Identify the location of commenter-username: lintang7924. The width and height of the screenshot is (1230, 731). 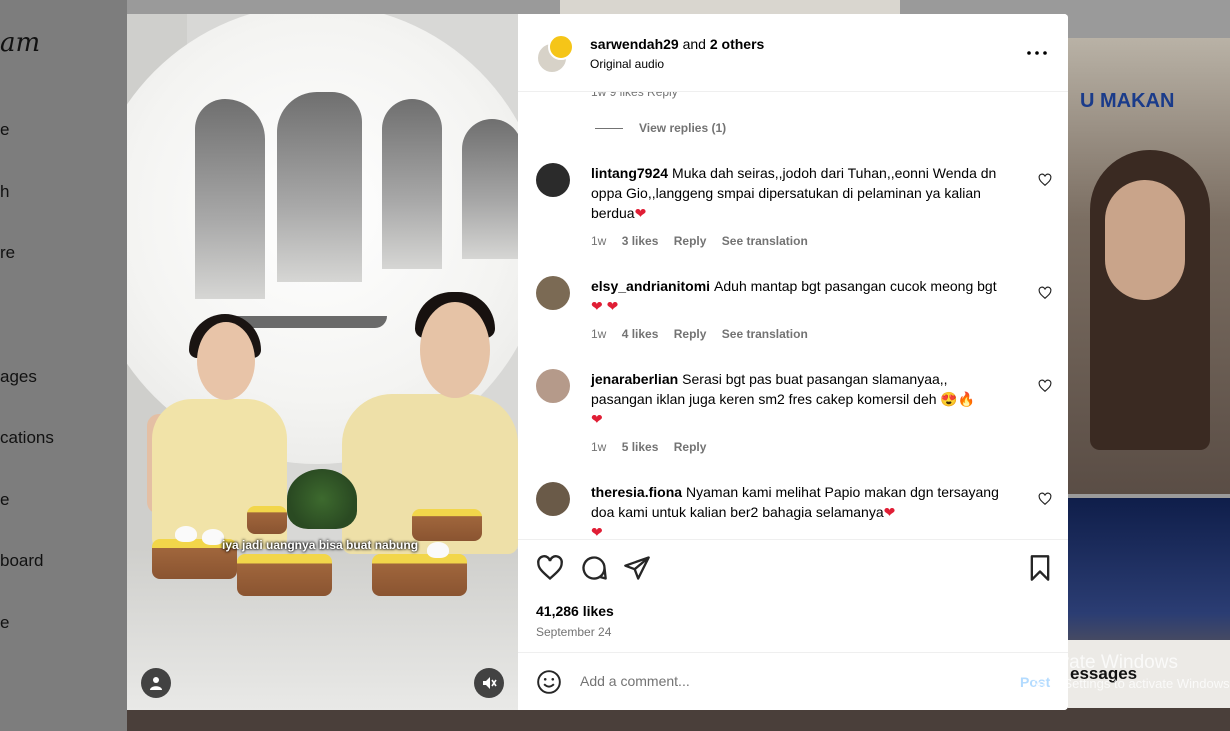
(629, 173).